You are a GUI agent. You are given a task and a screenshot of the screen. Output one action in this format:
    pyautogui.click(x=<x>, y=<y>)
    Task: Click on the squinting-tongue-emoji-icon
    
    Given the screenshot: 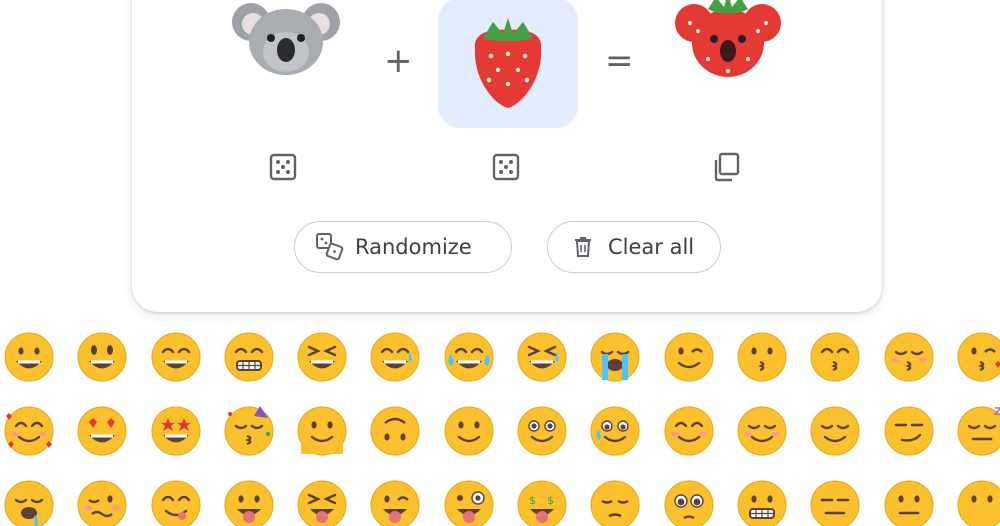 What is the action you would take?
    pyautogui.click(x=331, y=502)
    